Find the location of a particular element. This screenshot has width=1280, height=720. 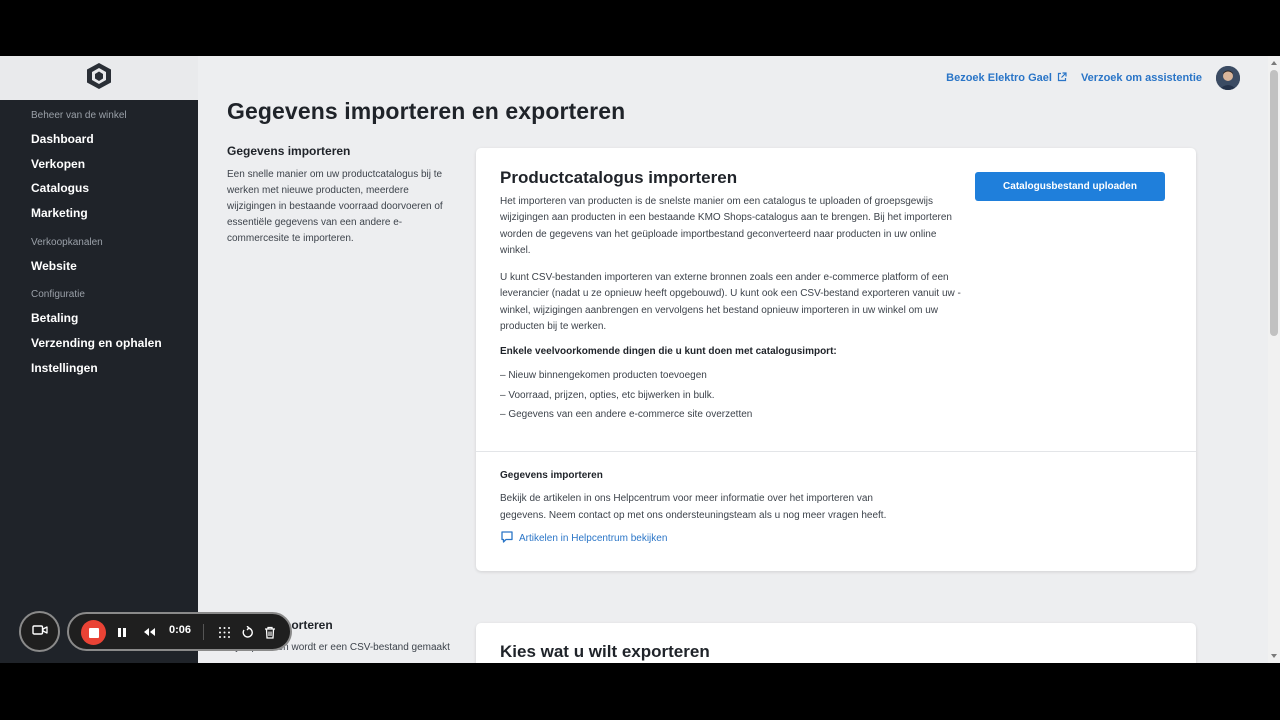

recorder-camera-button is located at coordinates (39, 631).